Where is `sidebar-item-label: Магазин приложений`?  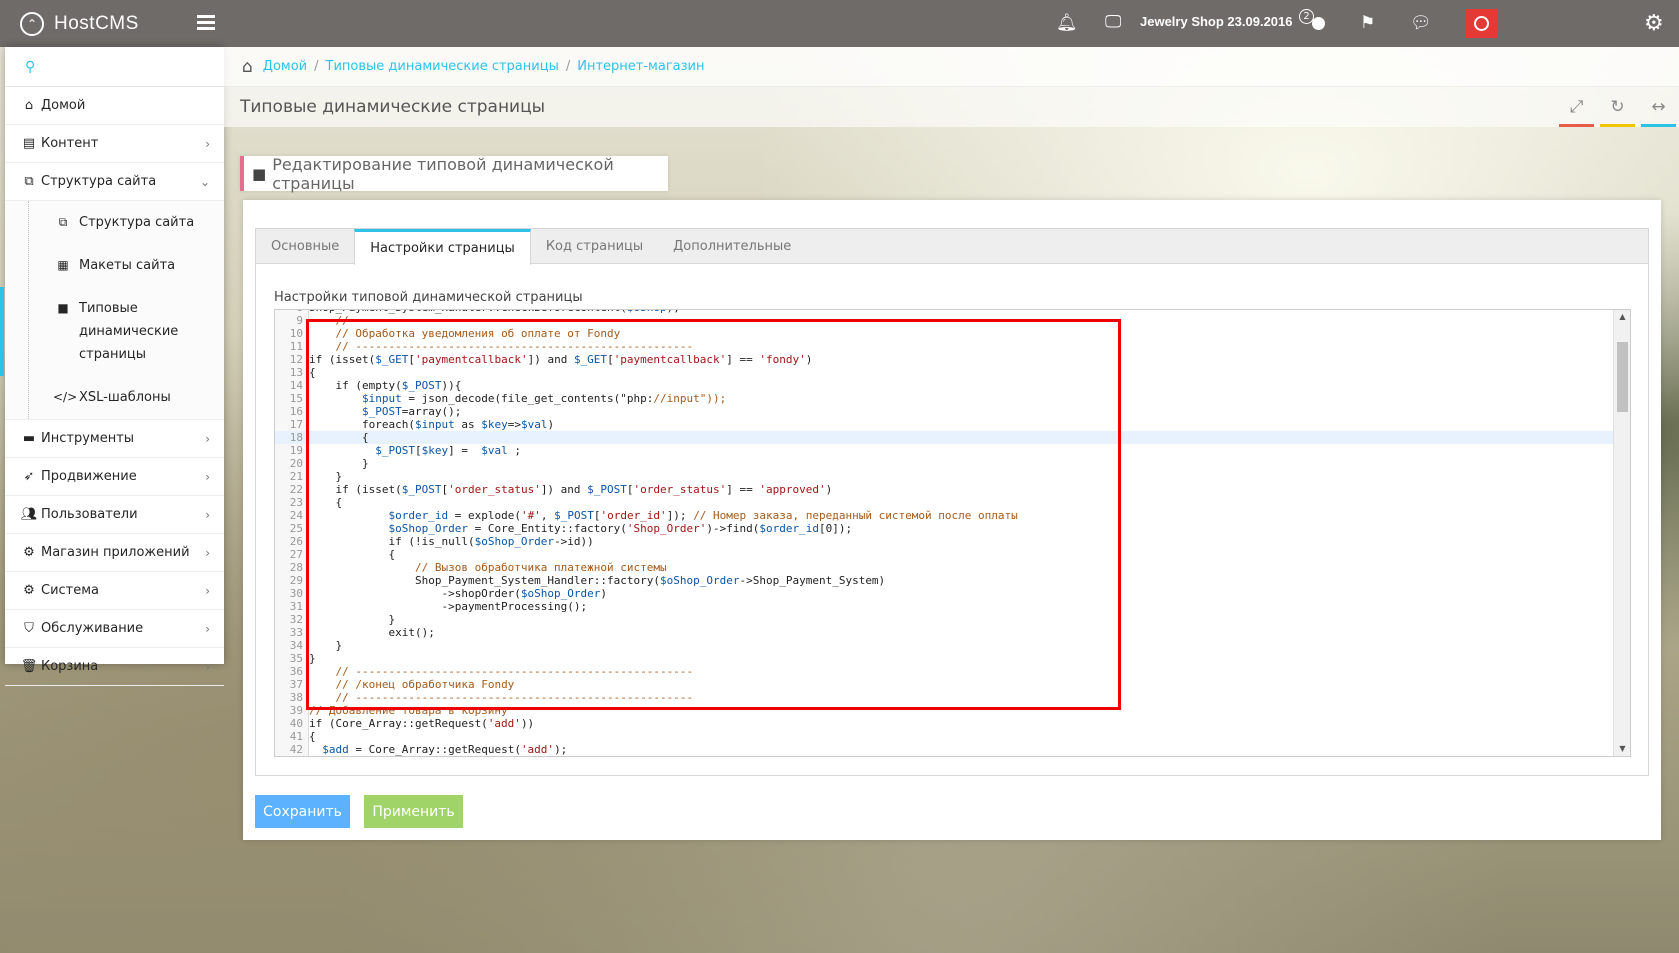
sidebar-item-label: Магазин приложений is located at coordinates (115, 552).